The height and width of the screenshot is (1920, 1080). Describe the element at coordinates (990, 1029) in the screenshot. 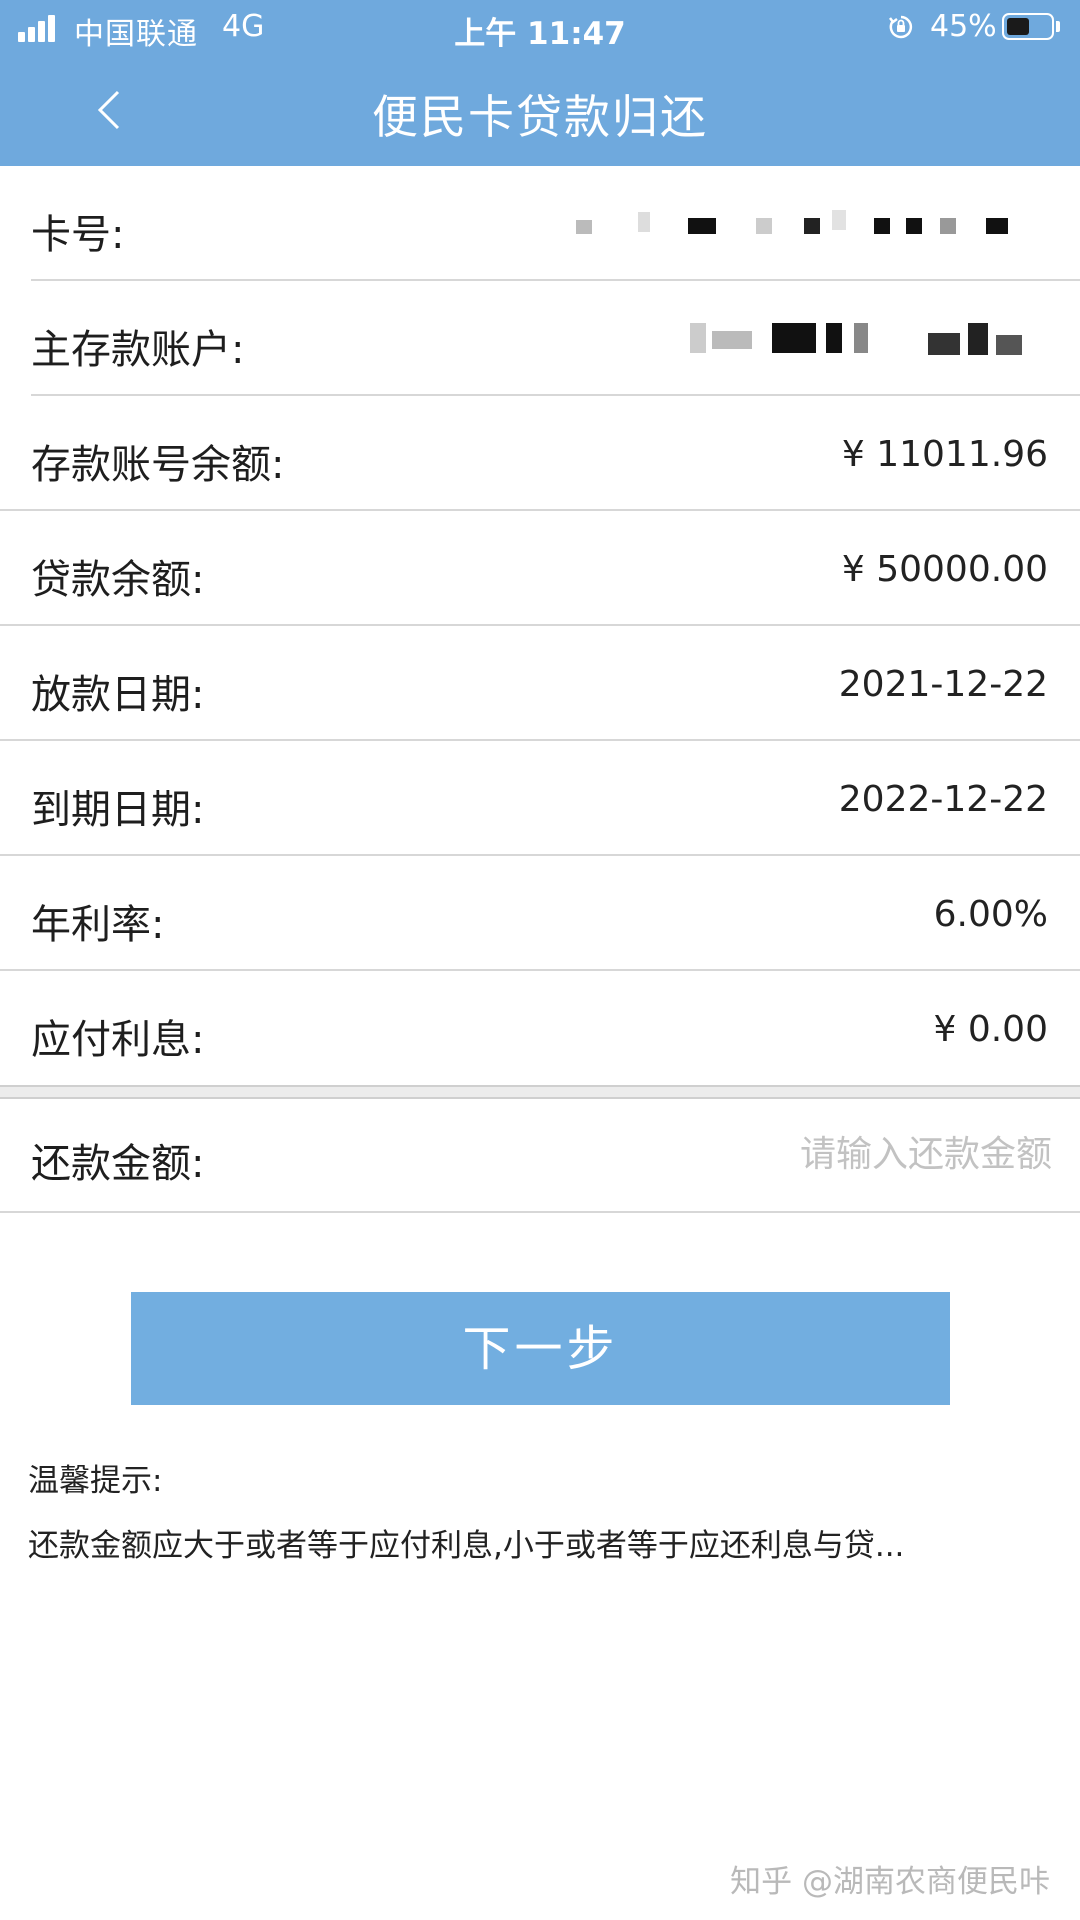

I see `interest-due-value: ¥ 0.00` at that location.